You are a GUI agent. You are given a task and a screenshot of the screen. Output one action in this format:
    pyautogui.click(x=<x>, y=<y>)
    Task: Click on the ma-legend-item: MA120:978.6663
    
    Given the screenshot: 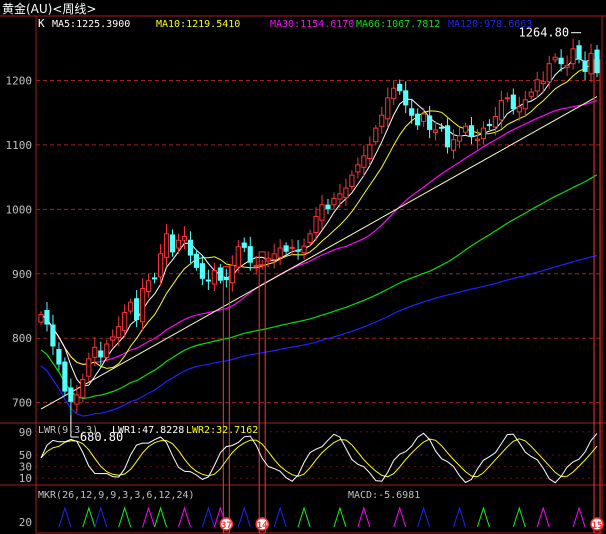 What is the action you would take?
    pyautogui.click(x=490, y=24)
    